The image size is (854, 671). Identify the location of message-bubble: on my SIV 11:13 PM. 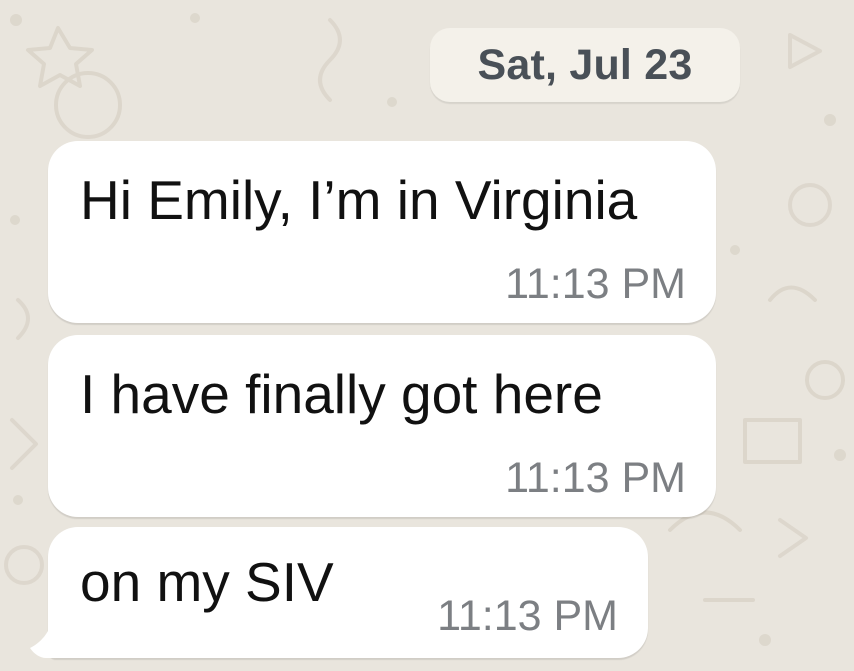
(348, 592).